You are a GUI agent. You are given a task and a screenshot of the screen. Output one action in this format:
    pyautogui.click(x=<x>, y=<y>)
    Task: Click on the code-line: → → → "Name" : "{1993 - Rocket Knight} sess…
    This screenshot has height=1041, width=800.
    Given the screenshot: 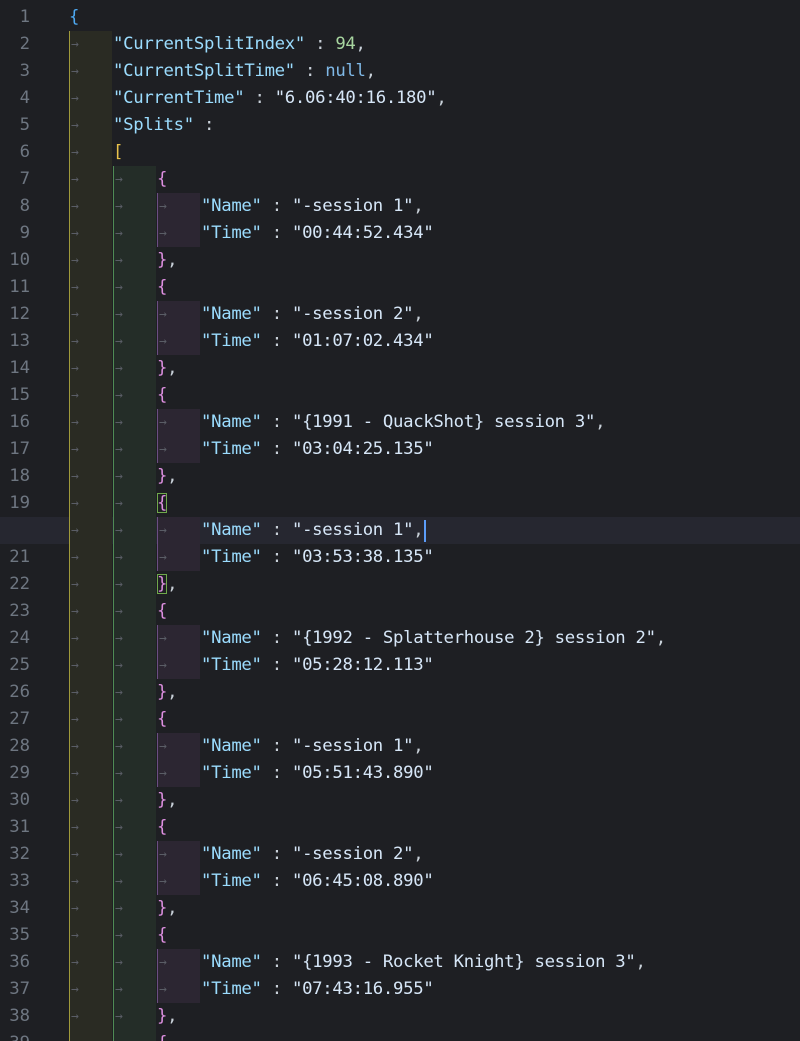 What is the action you would take?
    pyautogui.click(x=400, y=962)
    